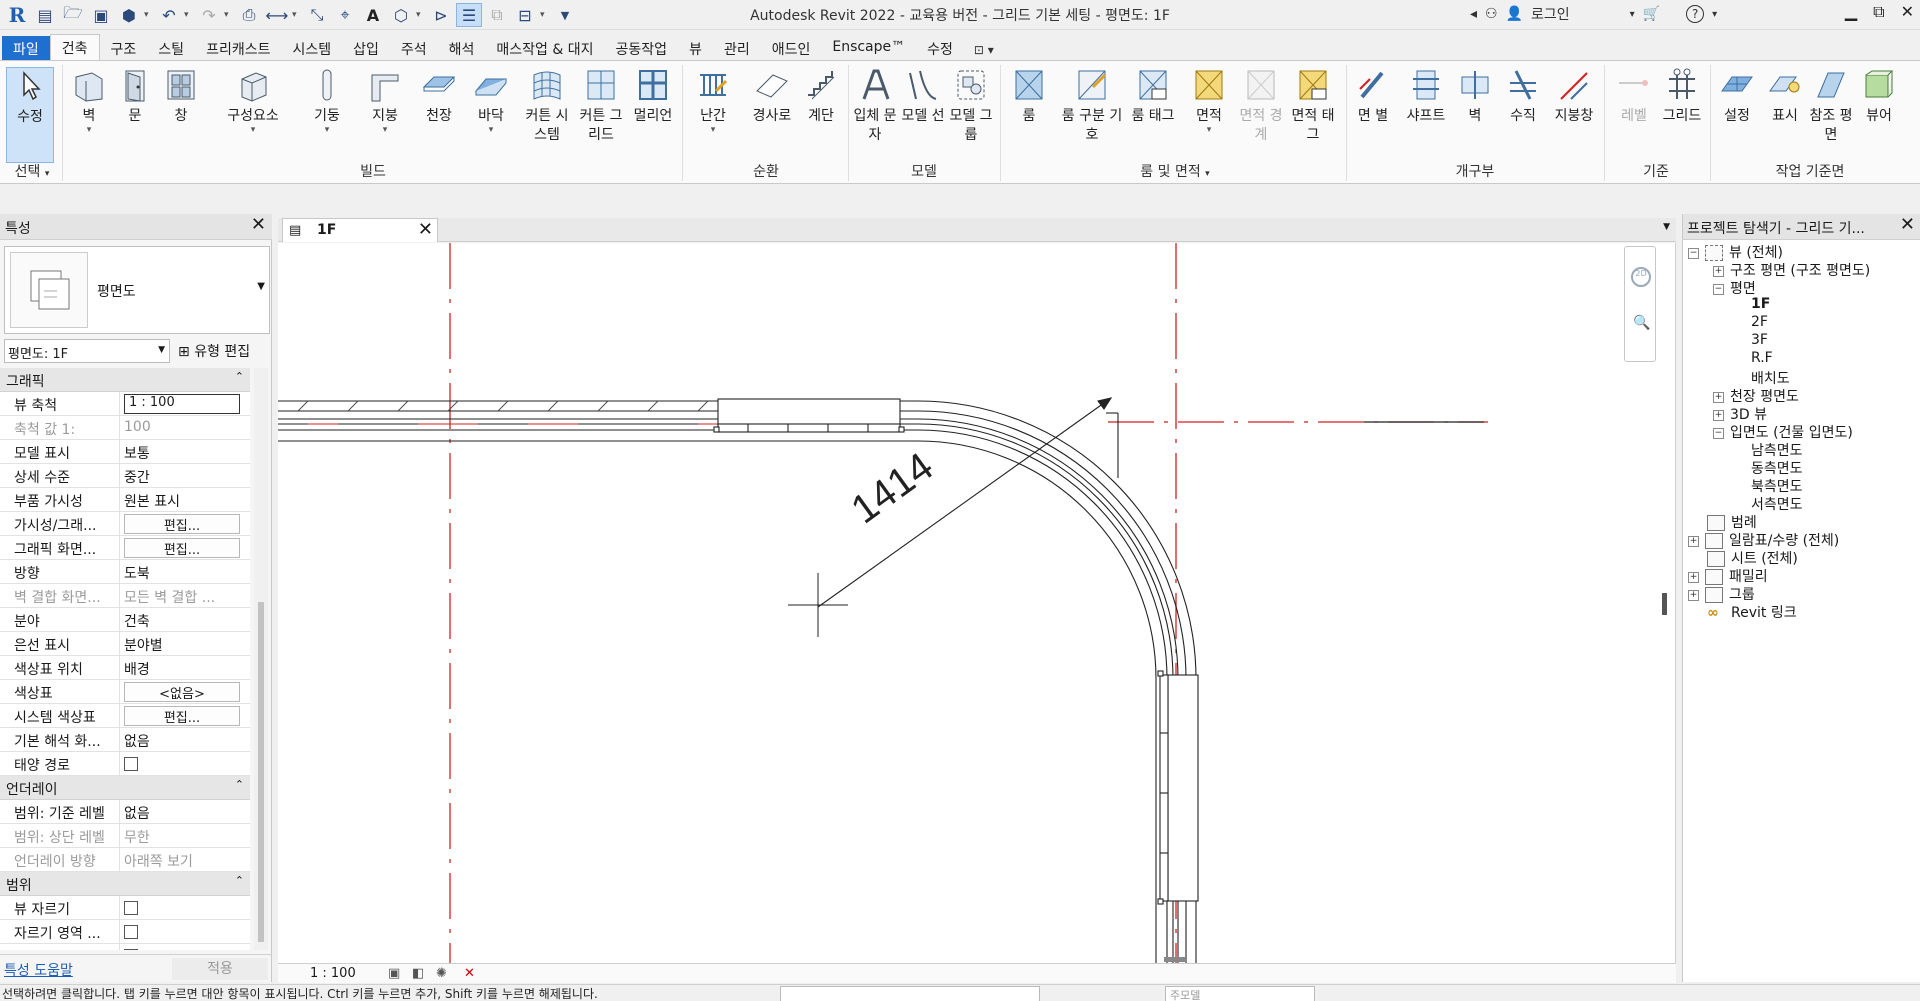 The image size is (1920, 1001). Describe the element at coordinates (317, 15) in the screenshot. I see `aligned-dimension-icon: ⤡` at that location.